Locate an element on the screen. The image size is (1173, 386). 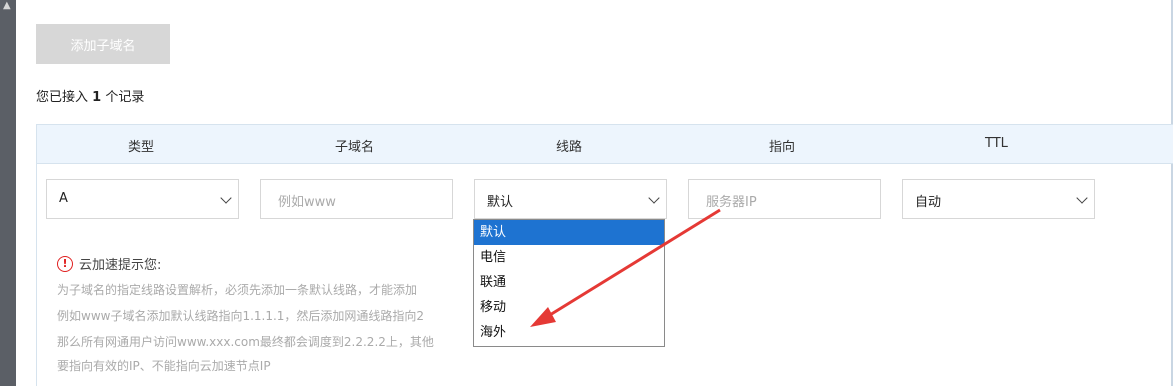
annotation-arrow is located at coordinates (625, 267).